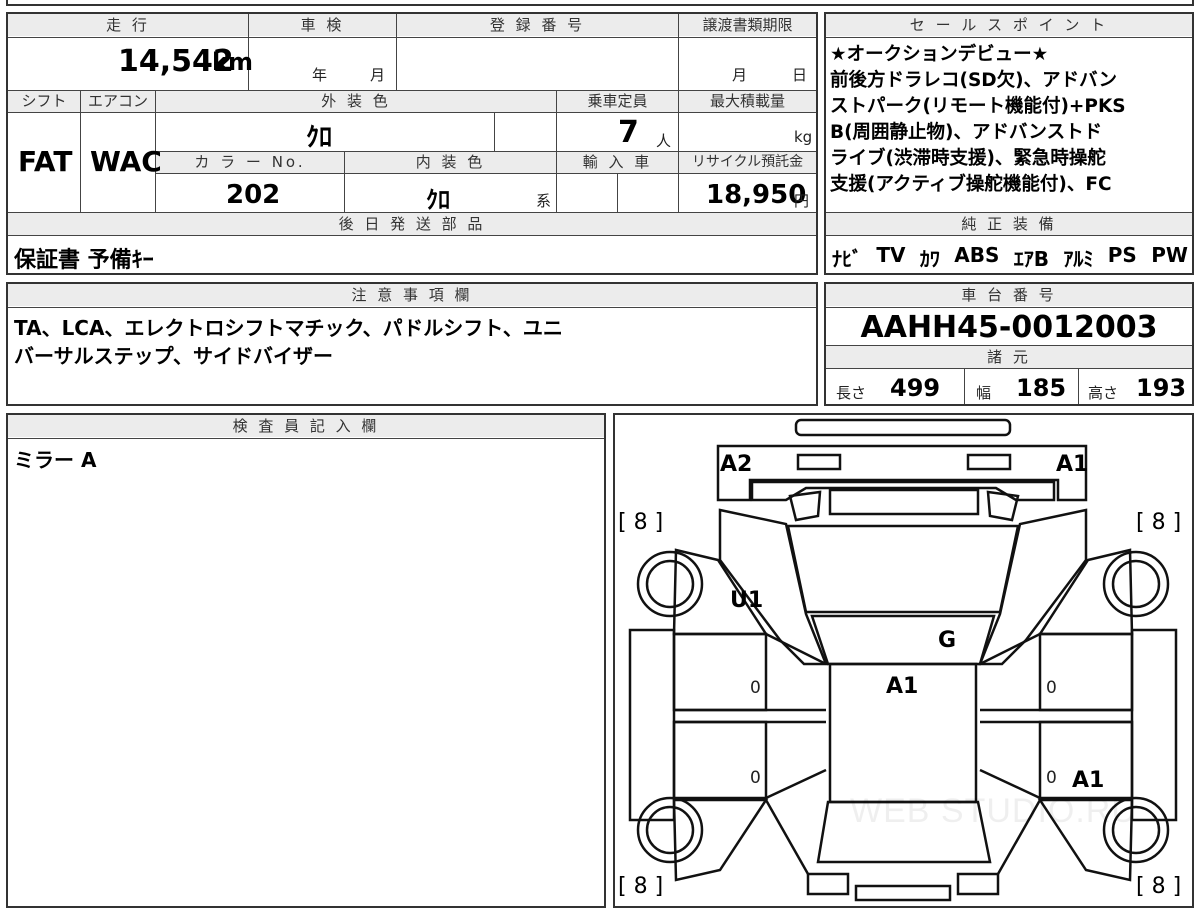 The width and height of the screenshot is (1200, 908). I want to click on shift-value: FAT, so click(45, 161).